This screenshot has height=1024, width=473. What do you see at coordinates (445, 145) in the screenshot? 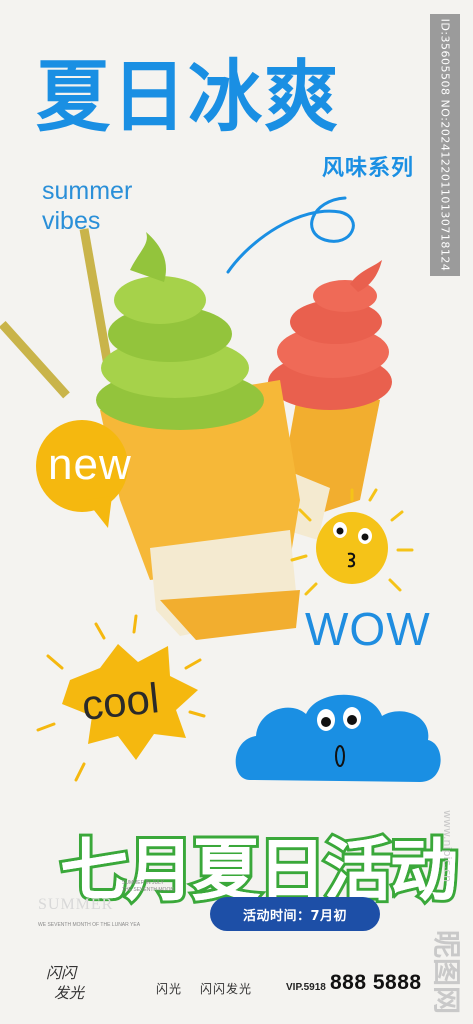
I see `image-id-watermark: ID:35605508 NO:20241220110130718124` at bounding box center [445, 145].